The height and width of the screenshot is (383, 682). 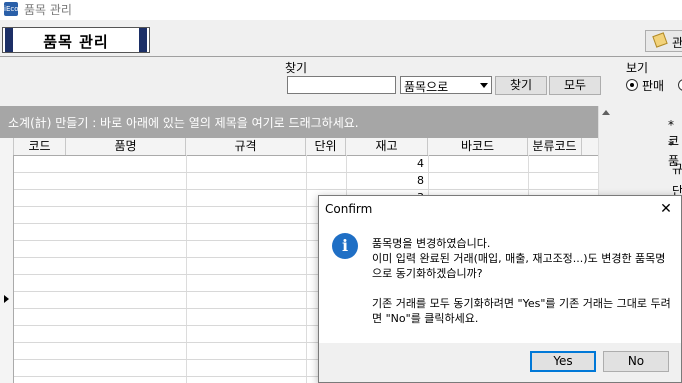 What do you see at coordinates (341, 10) in the screenshot?
I see `window-titlebar` at bounding box center [341, 10].